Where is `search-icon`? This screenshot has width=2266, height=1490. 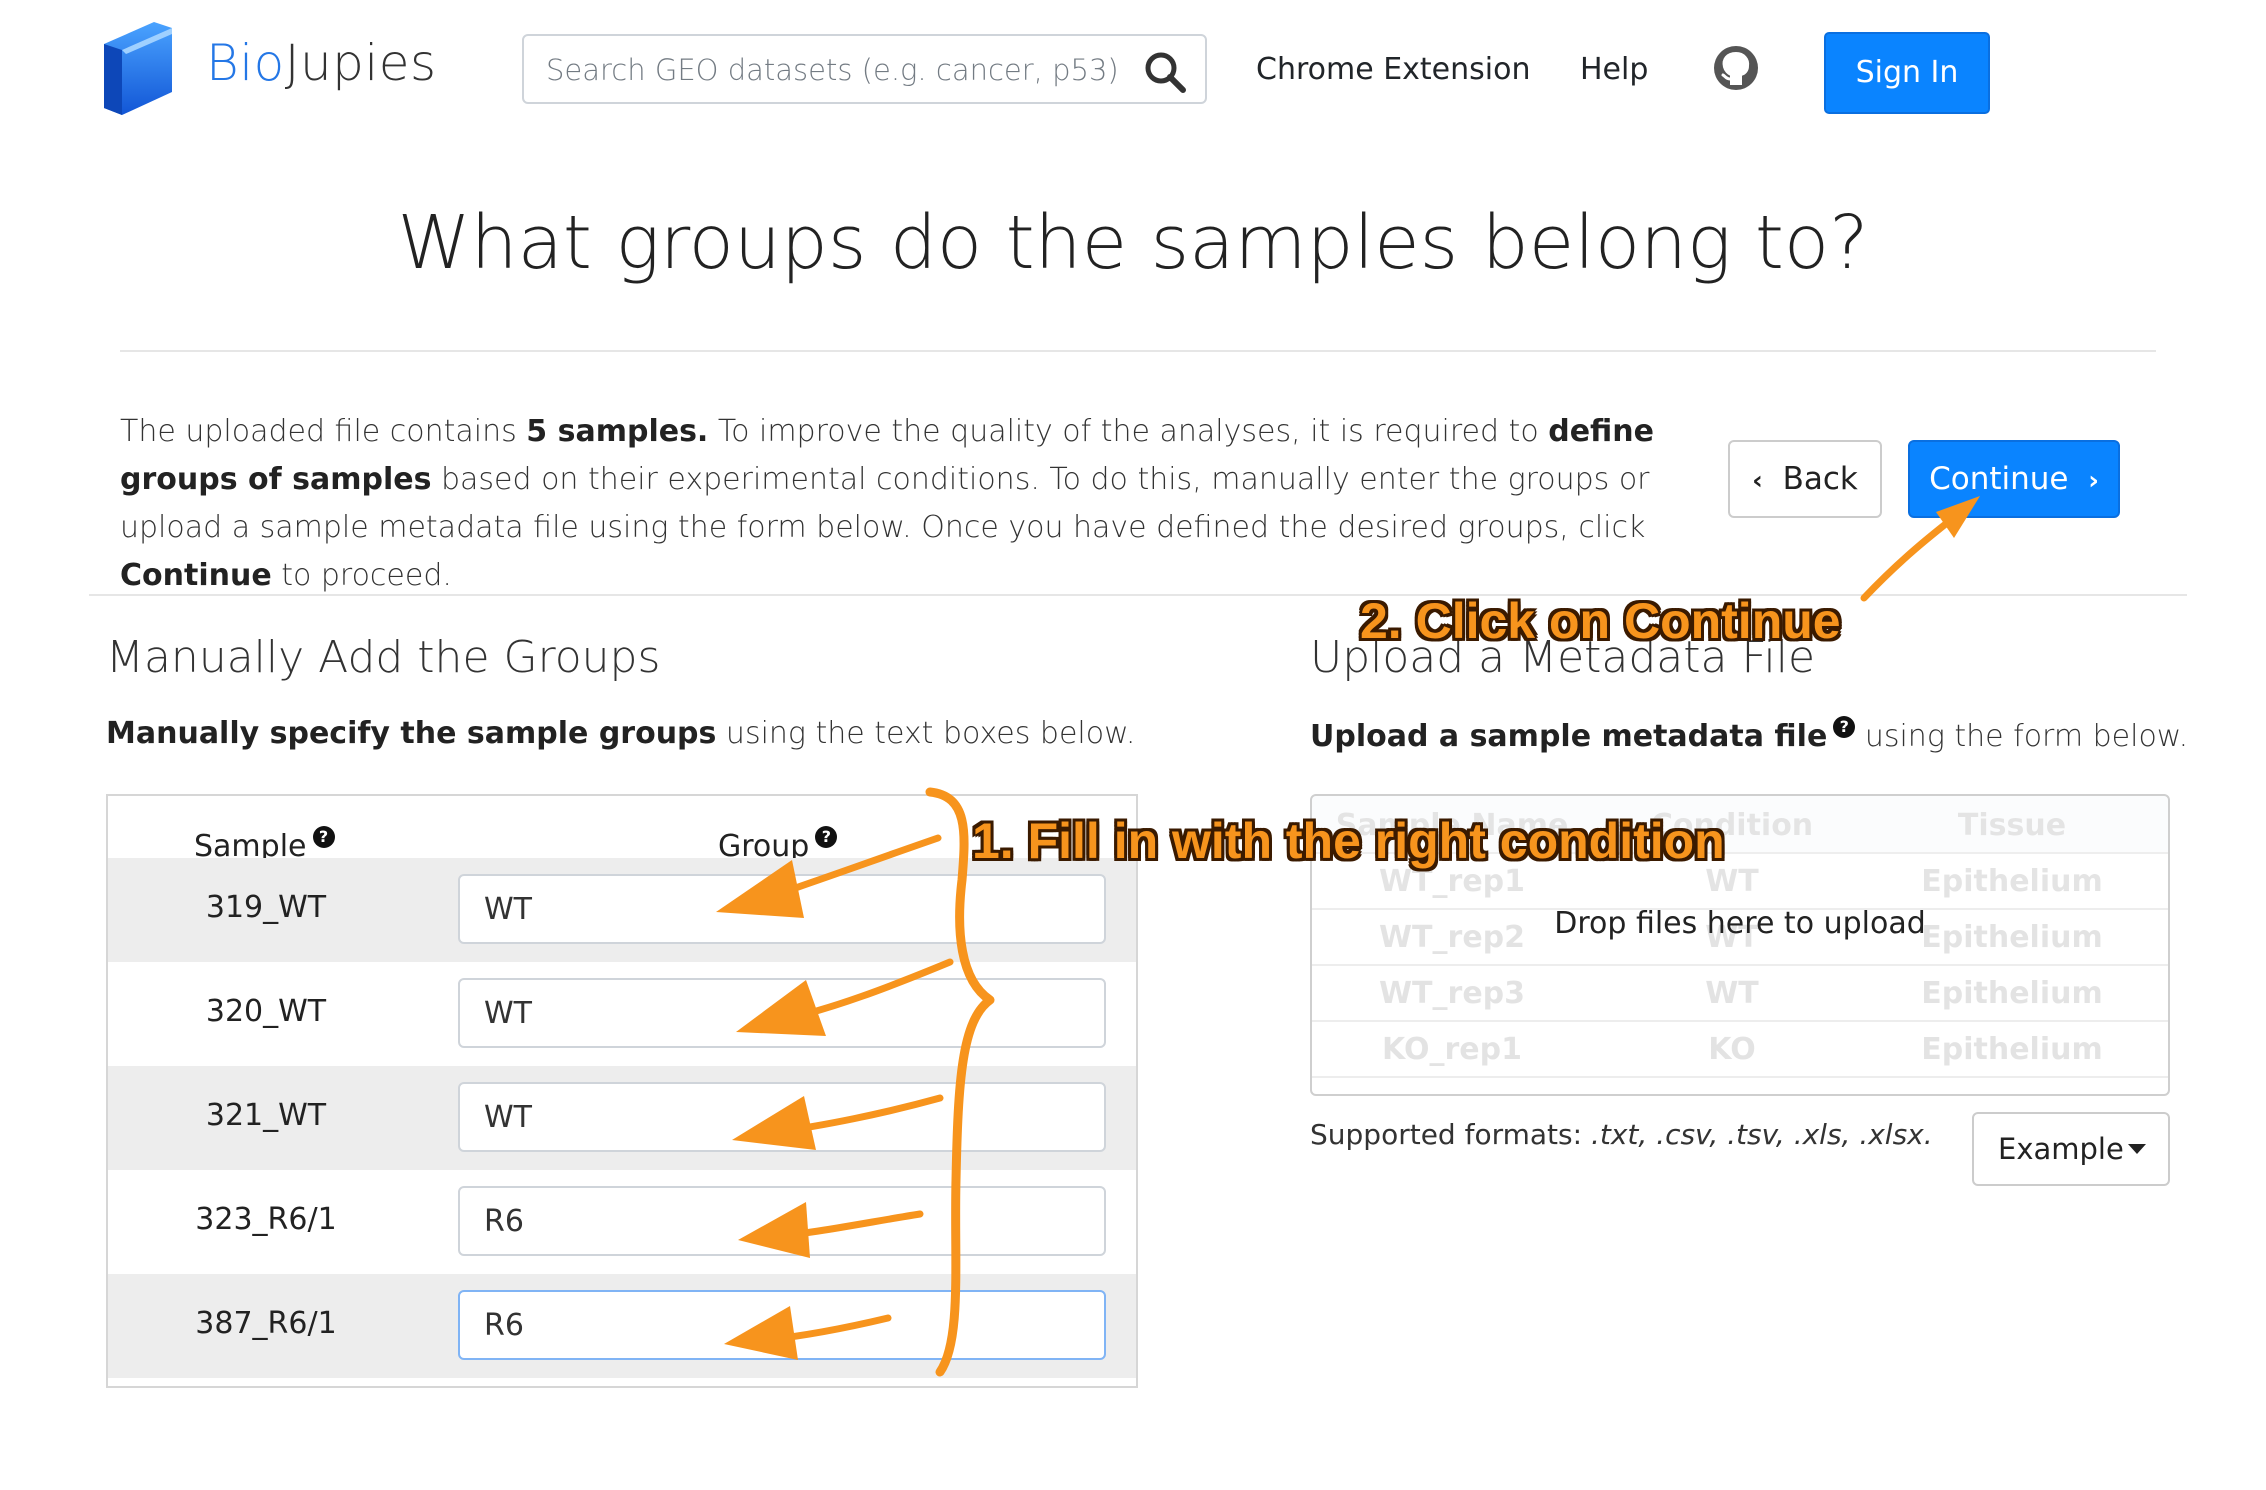
search-icon is located at coordinates (1165, 72).